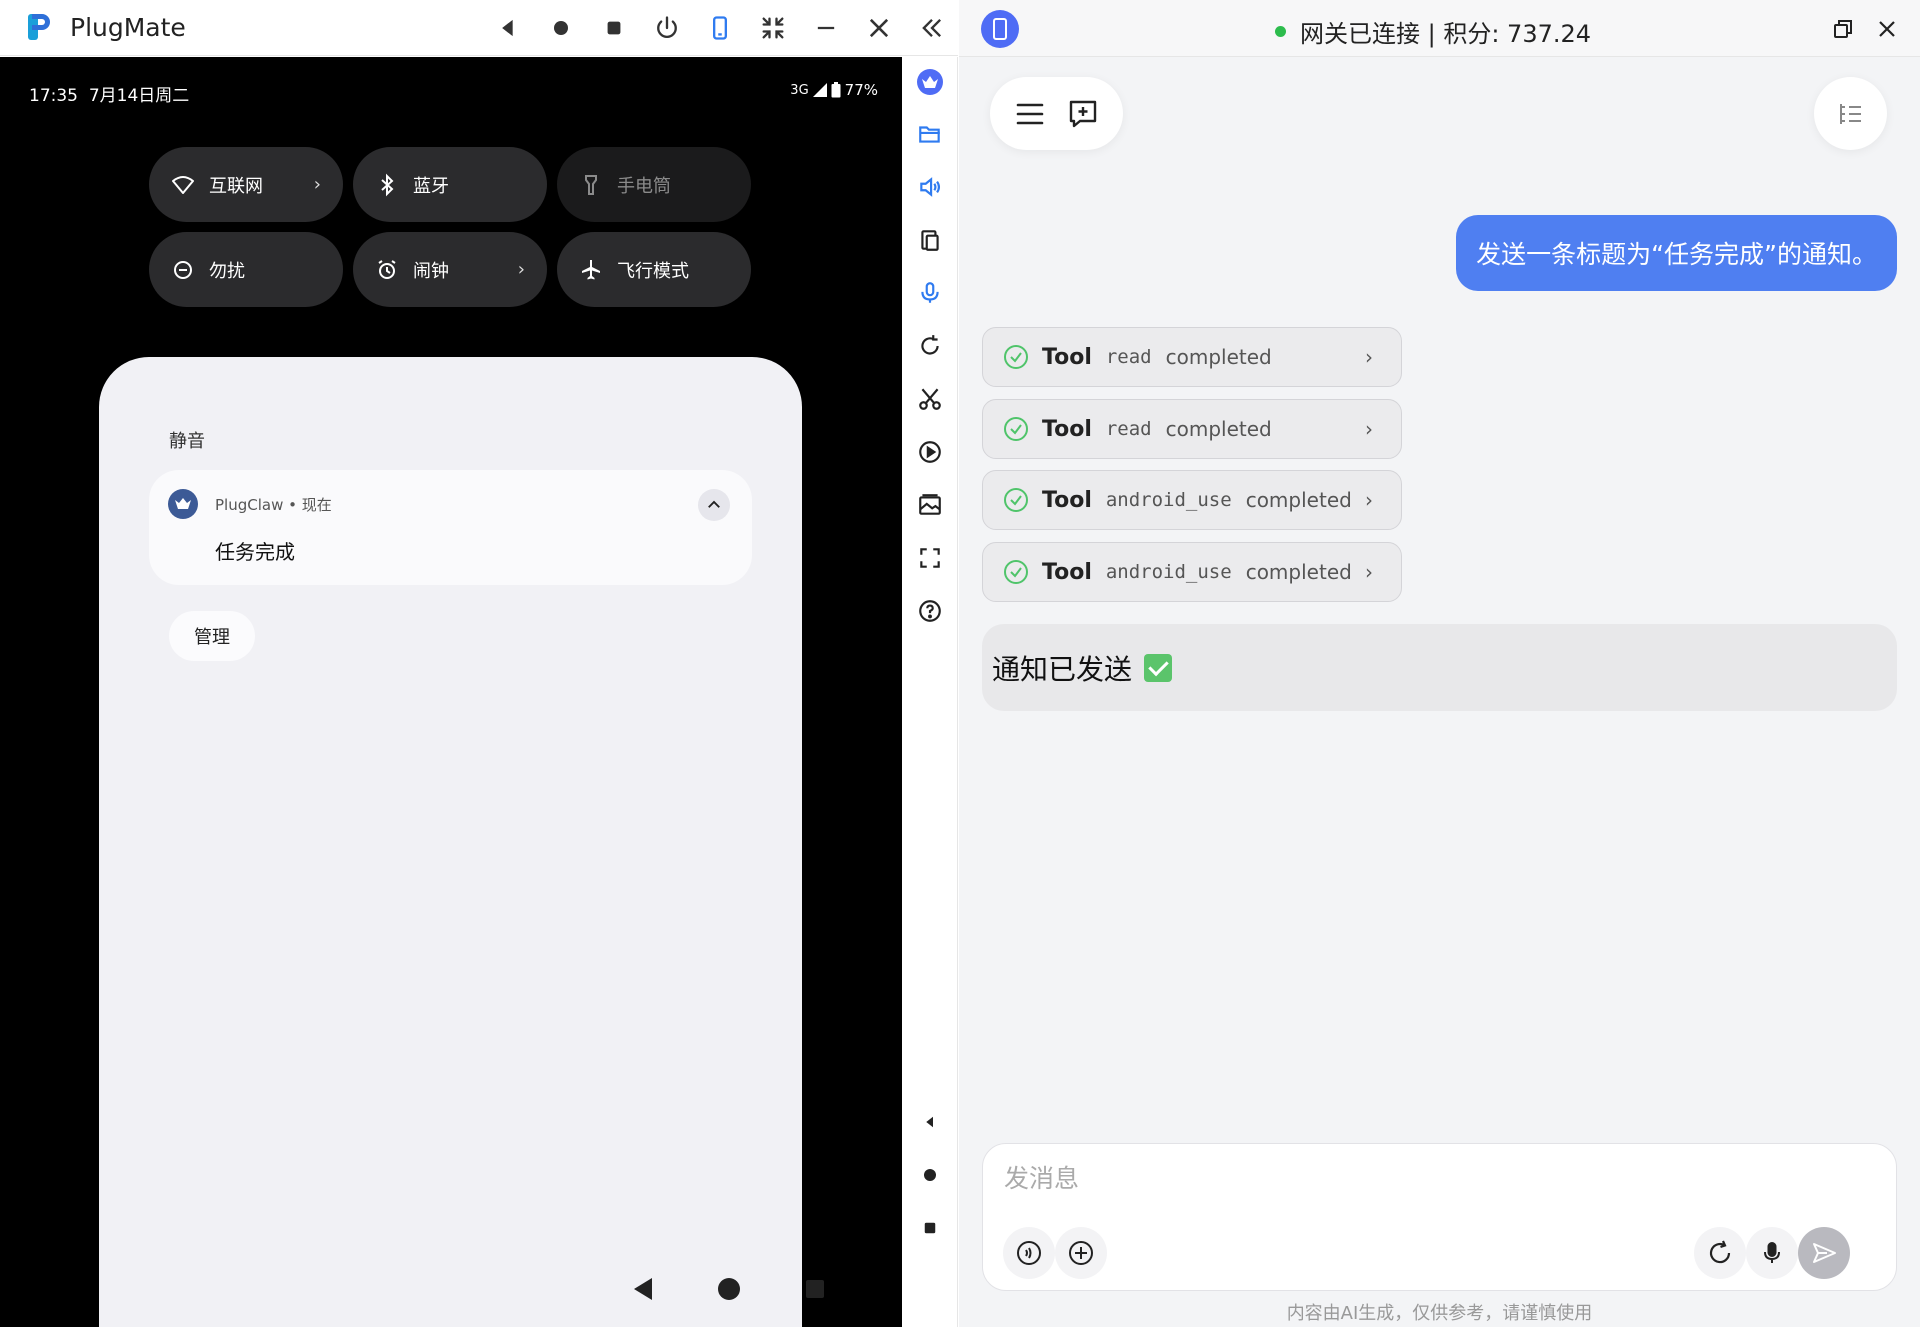 The image size is (1920, 1327). What do you see at coordinates (643, 1289) in the screenshot?
I see `phone-back-icon` at bounding box center [643, 1289].